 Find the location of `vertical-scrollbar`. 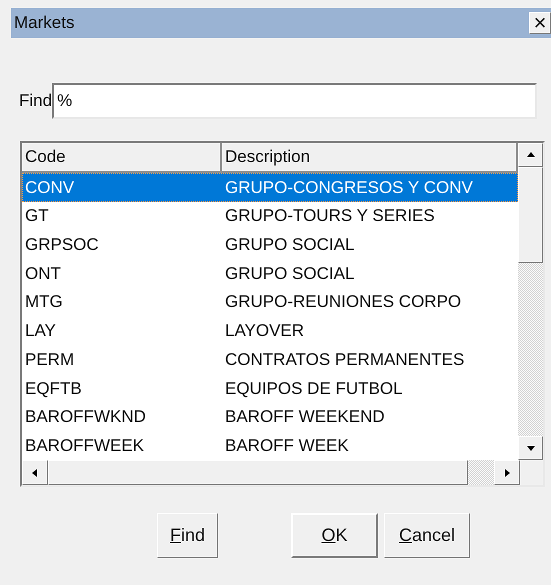

vertical-scrollbar is located at coordinates (530, 301).